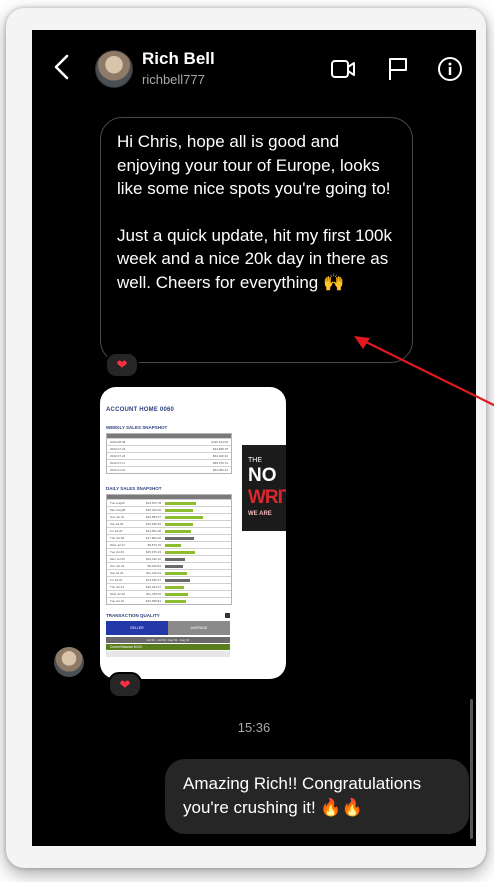 This screenshot has width=494, height=882. What do you see at coordinates (262, 475) in the screenshot?
I see `promo-line: NO` at bounding box center [262, 475].